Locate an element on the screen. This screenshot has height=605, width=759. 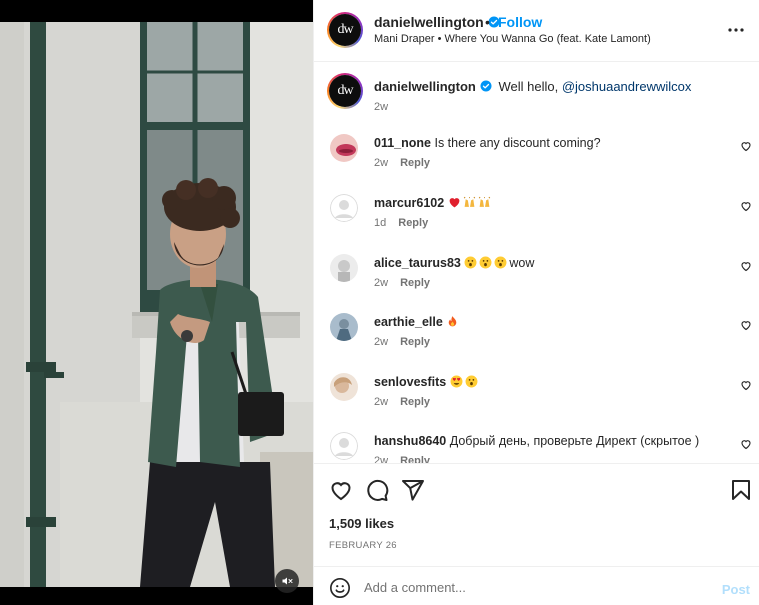
speaker-muted-icon is located at coordinates (287, 581).